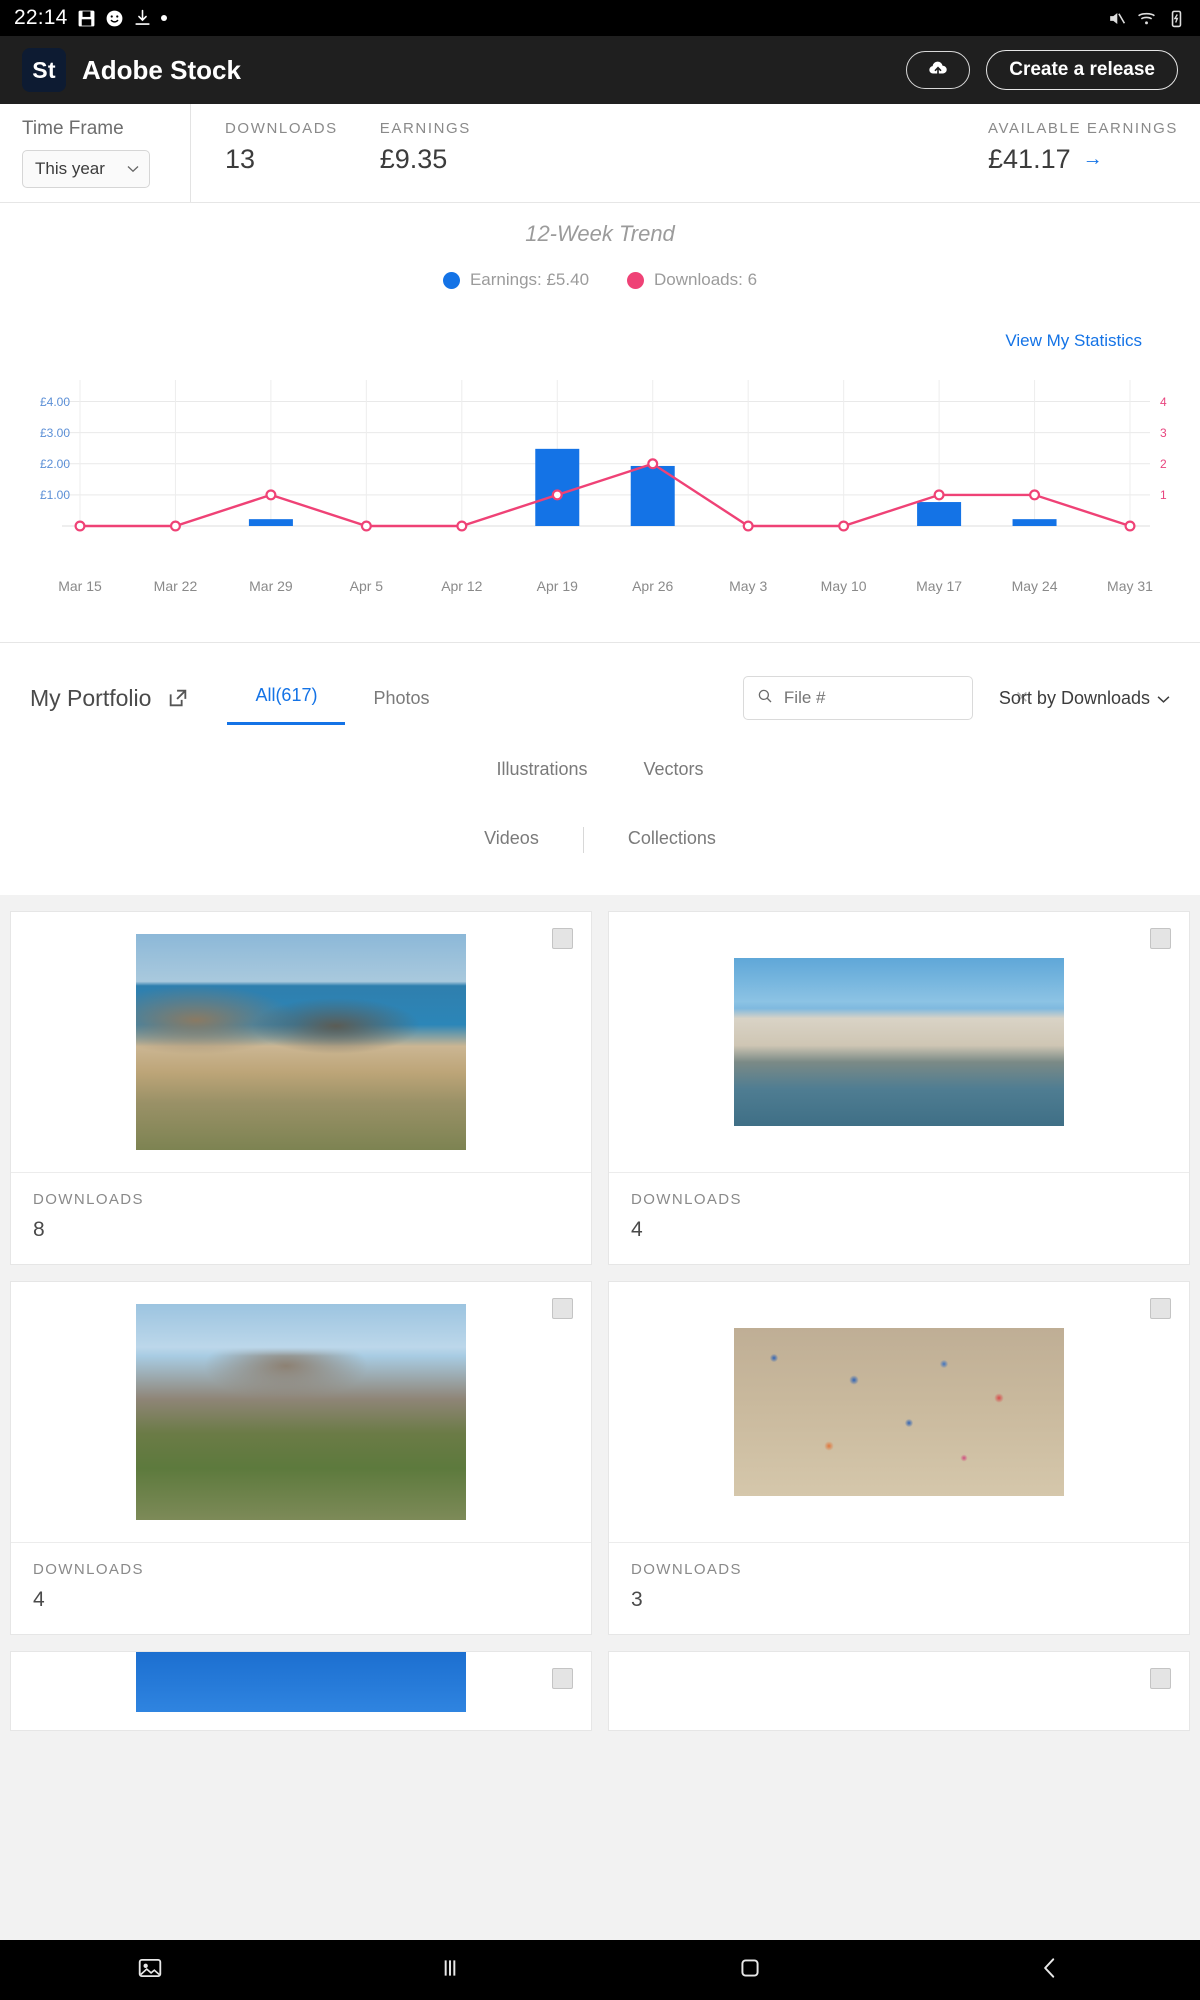  Describe the element at coordinates (54, 494) in the screenshot. I see `y-axis-tick-label: £1.00` at that location.